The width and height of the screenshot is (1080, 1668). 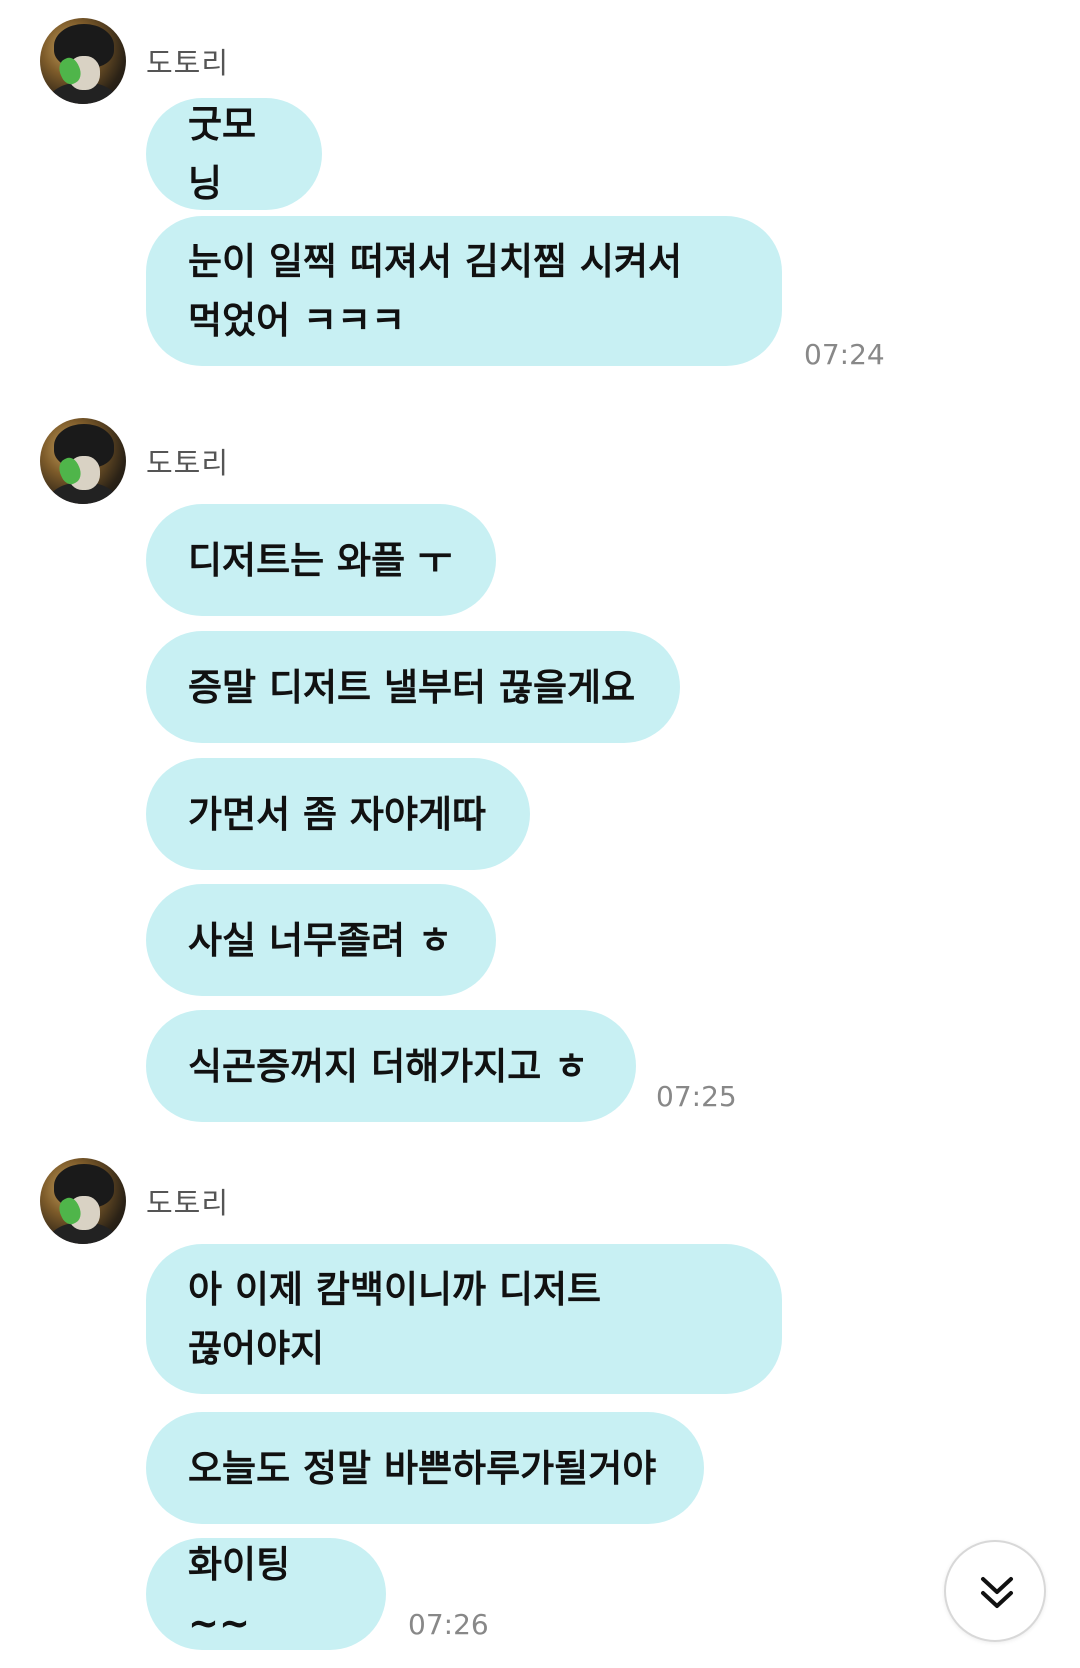 What do you see at coordinates (391, 1066) in the screenshot?
I see `message-bubble: 식곤증꺼지 더해가지고 ㅎ` at bounding box center [391, 1066].